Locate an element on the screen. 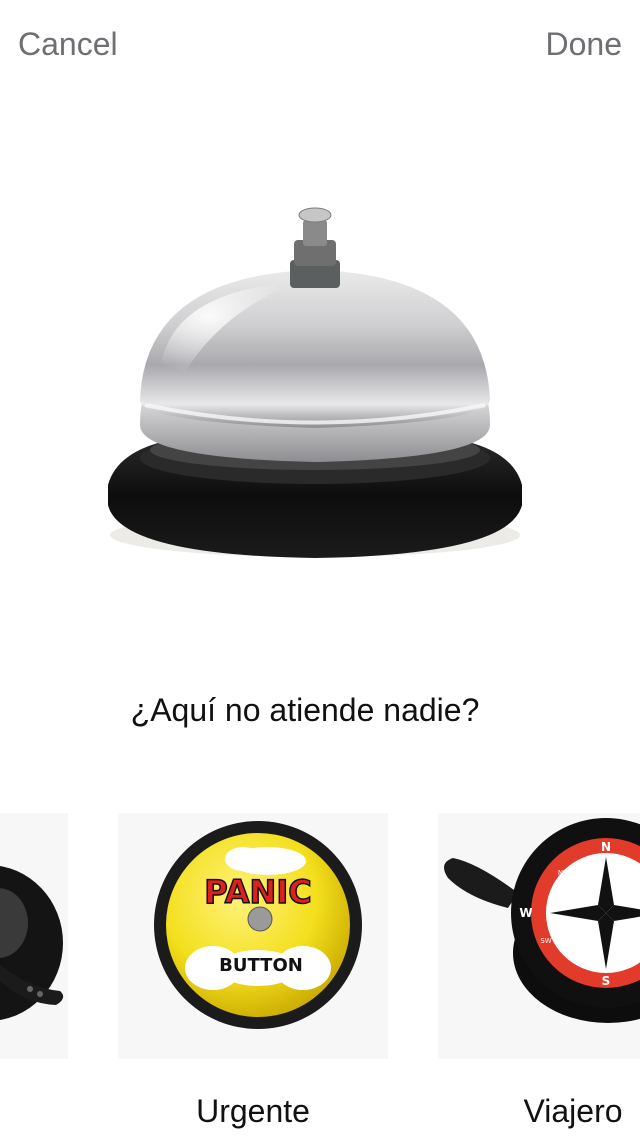  panic-button-bell-icon: PANIC BUTTON is located at coordinates (258, 925).